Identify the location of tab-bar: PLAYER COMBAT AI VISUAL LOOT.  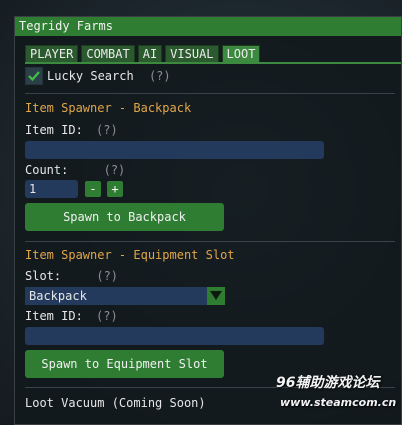
(143, 54).